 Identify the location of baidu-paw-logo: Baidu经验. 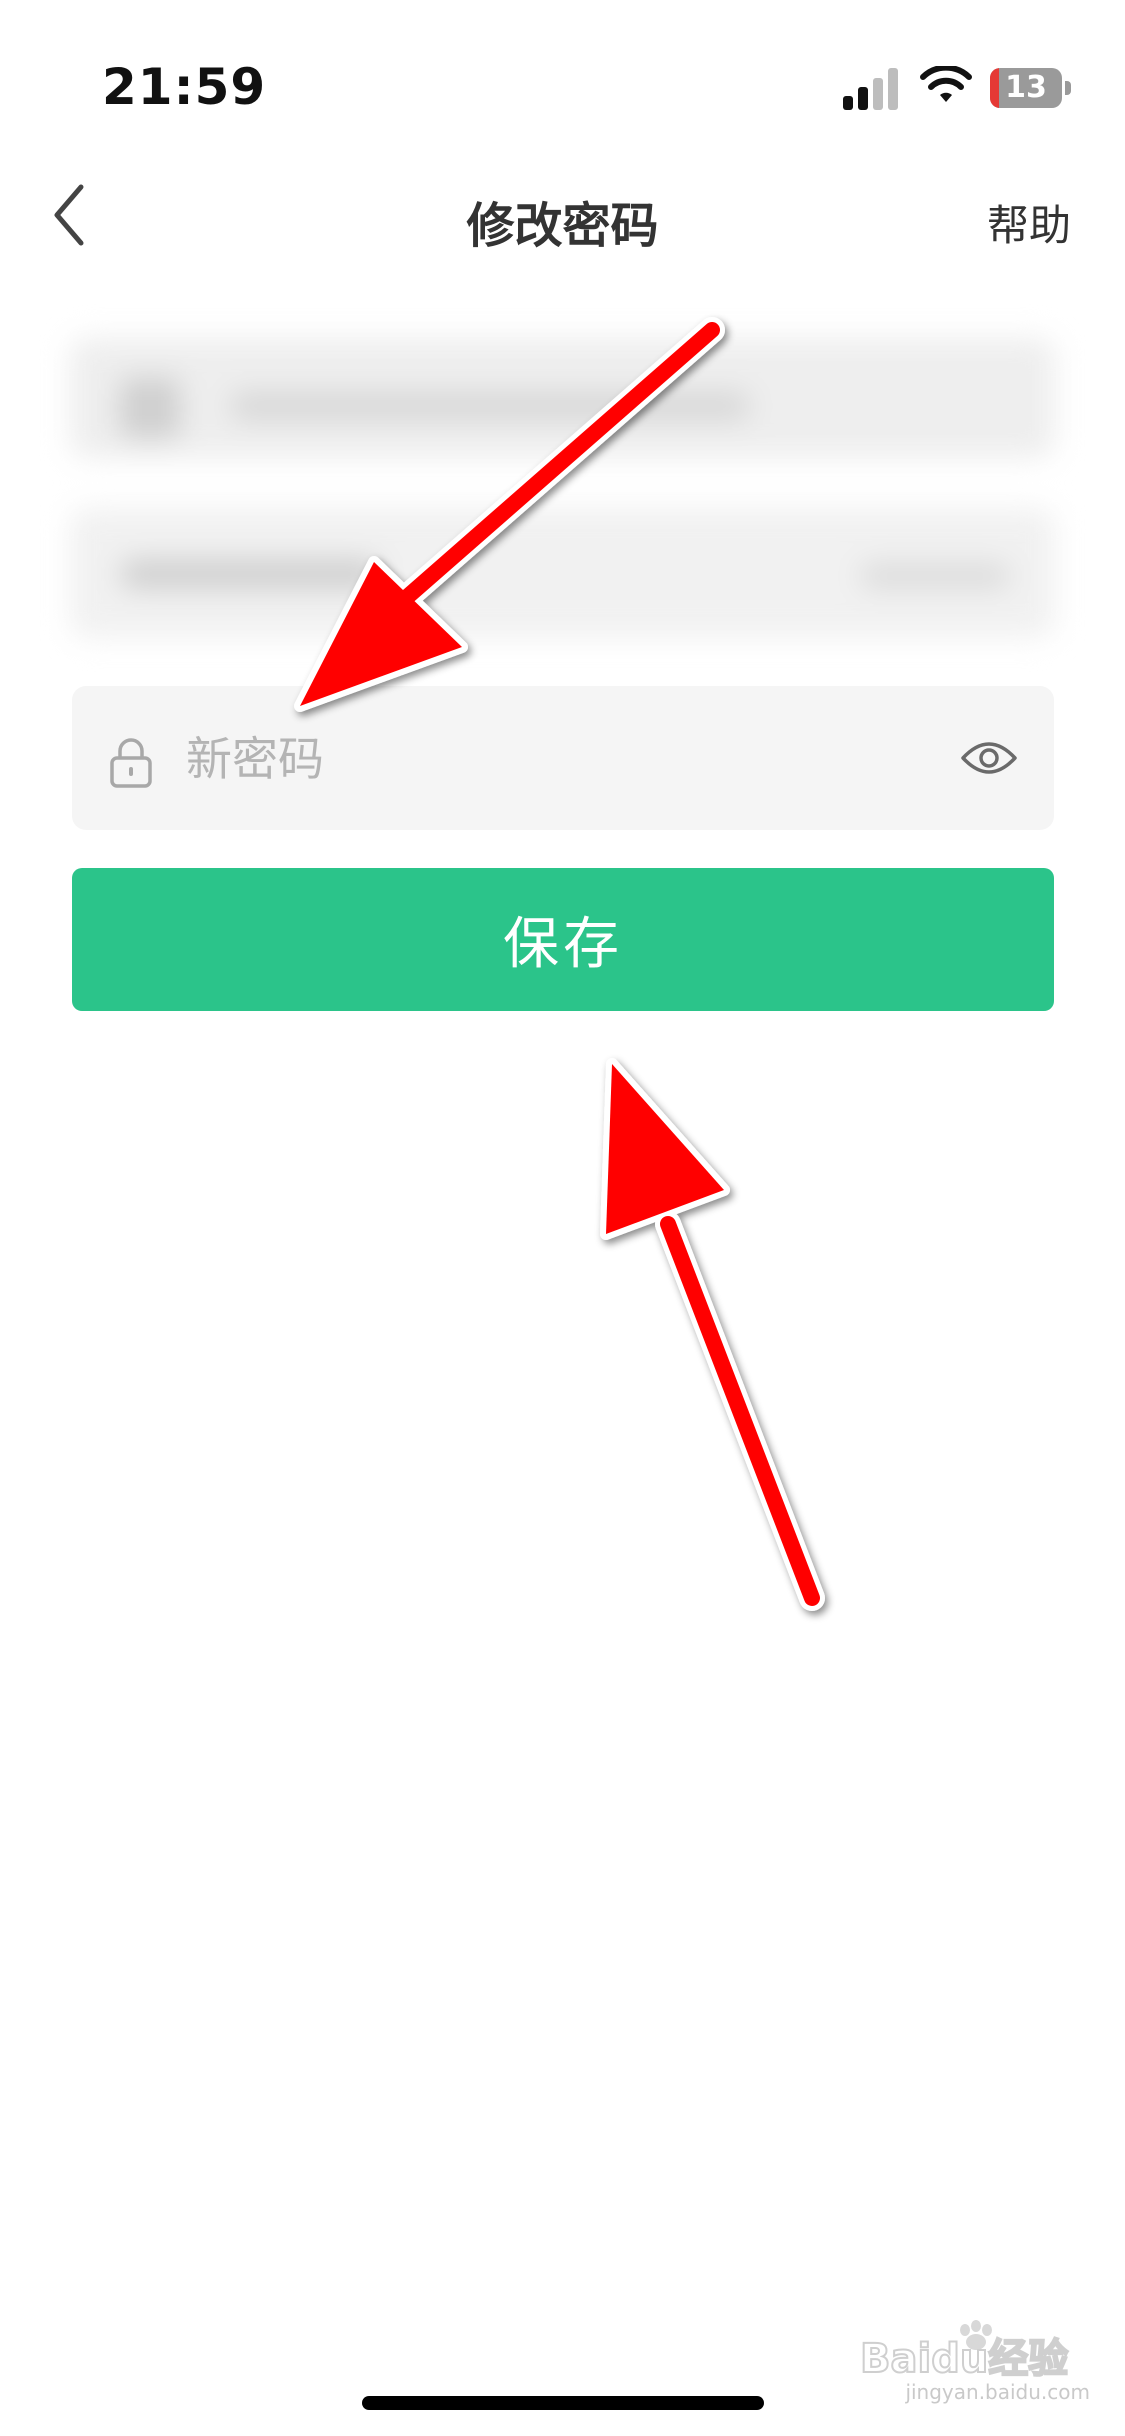
(964, 2351).